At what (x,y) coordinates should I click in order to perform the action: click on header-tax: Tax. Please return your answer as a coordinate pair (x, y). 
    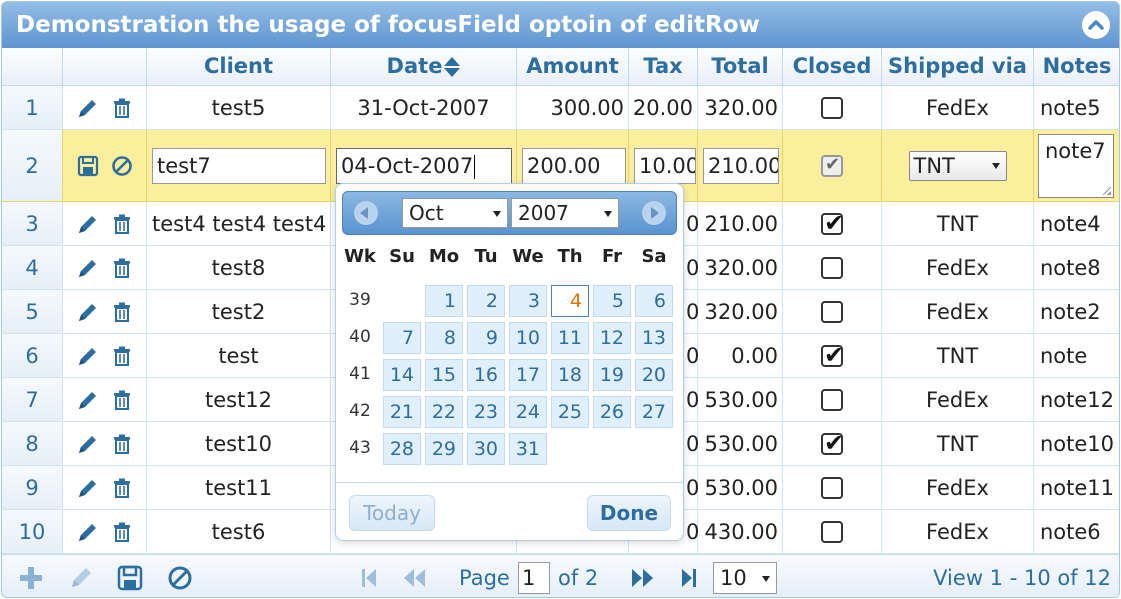
    Looking at the image, I should click on (663, 67).